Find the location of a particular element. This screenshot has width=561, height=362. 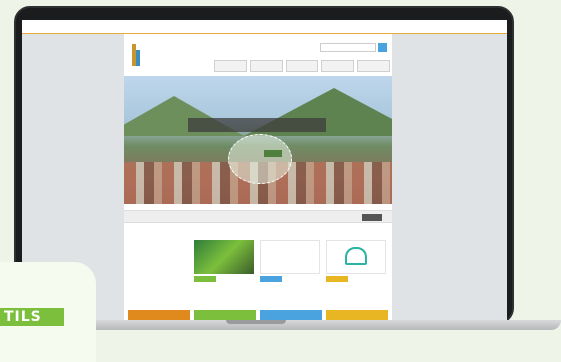

heart-logo-icon is located at coordinates (356, 256).